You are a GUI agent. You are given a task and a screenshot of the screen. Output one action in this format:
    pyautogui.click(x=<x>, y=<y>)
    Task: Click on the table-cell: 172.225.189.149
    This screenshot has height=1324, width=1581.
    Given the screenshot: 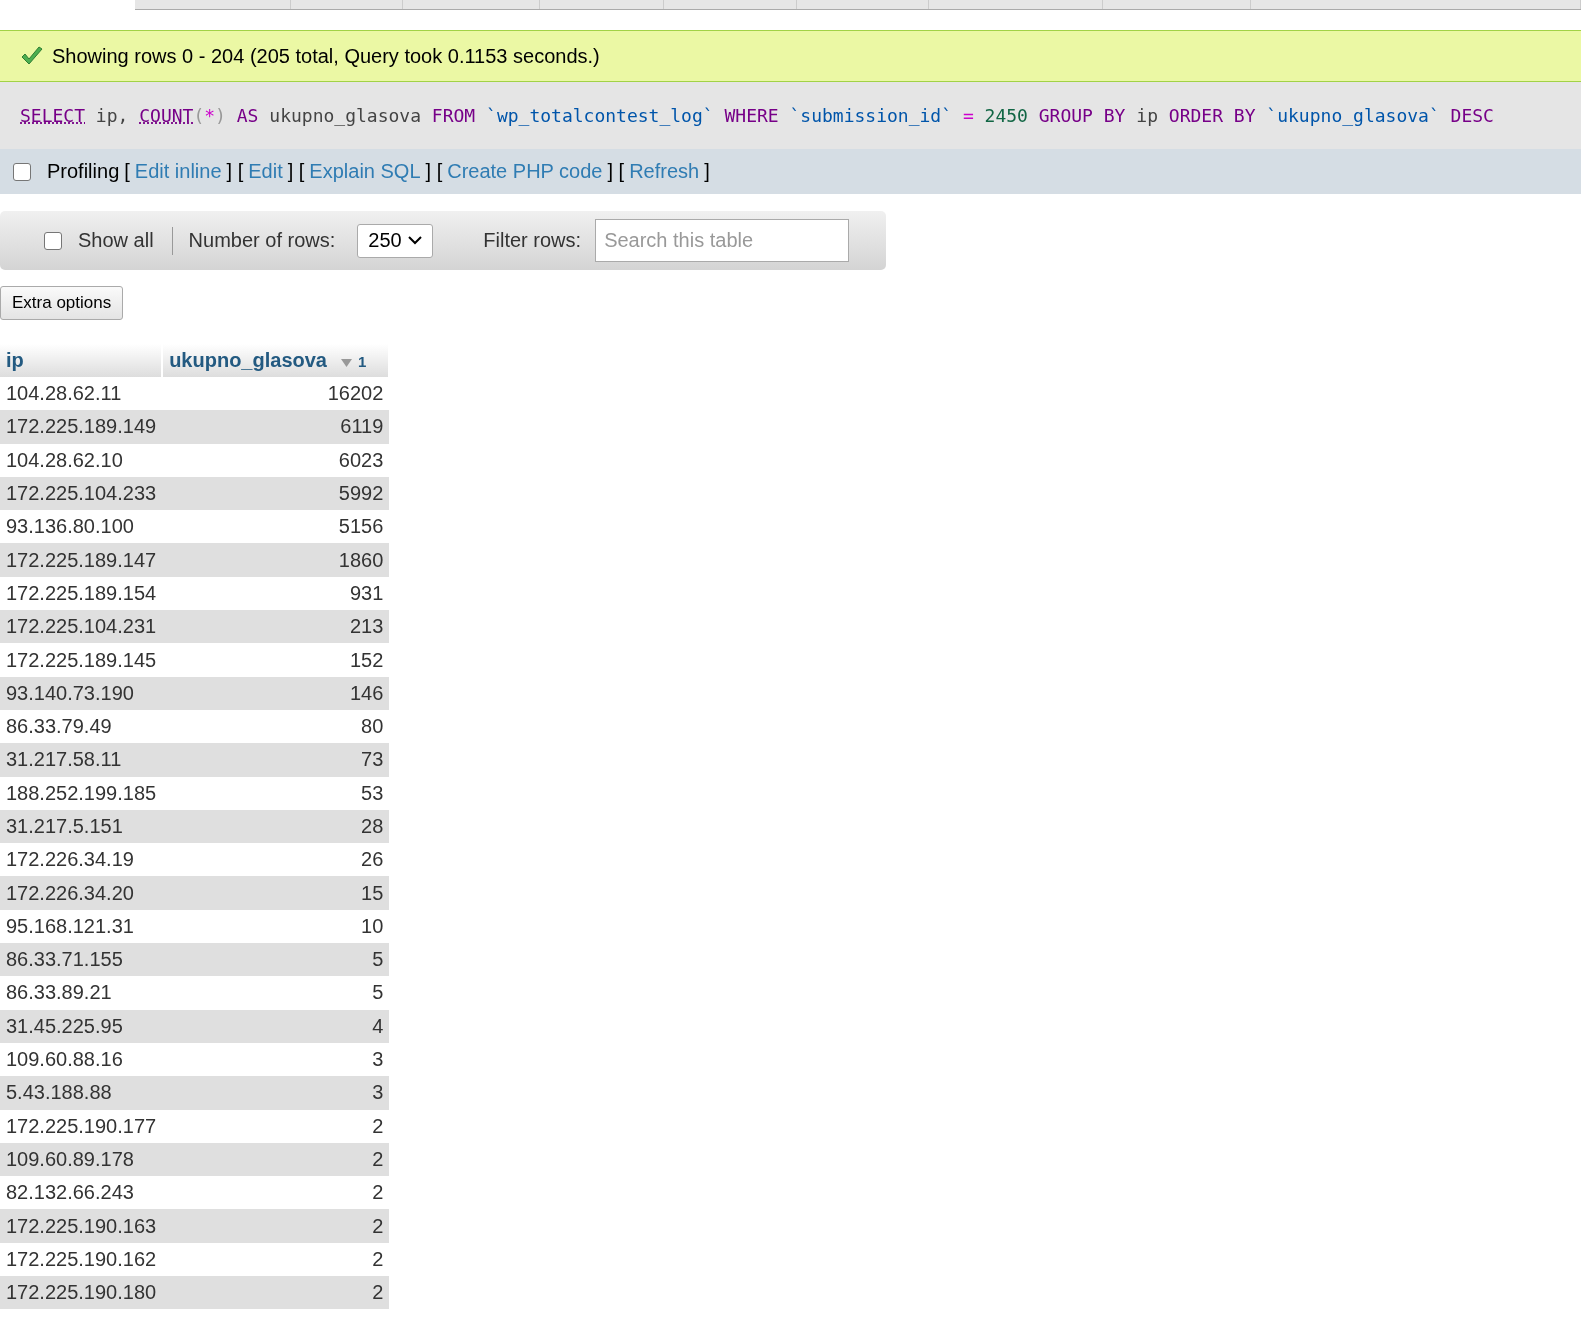 What is the action you would take?
    pyautogui.click(x=81, y=427)
    